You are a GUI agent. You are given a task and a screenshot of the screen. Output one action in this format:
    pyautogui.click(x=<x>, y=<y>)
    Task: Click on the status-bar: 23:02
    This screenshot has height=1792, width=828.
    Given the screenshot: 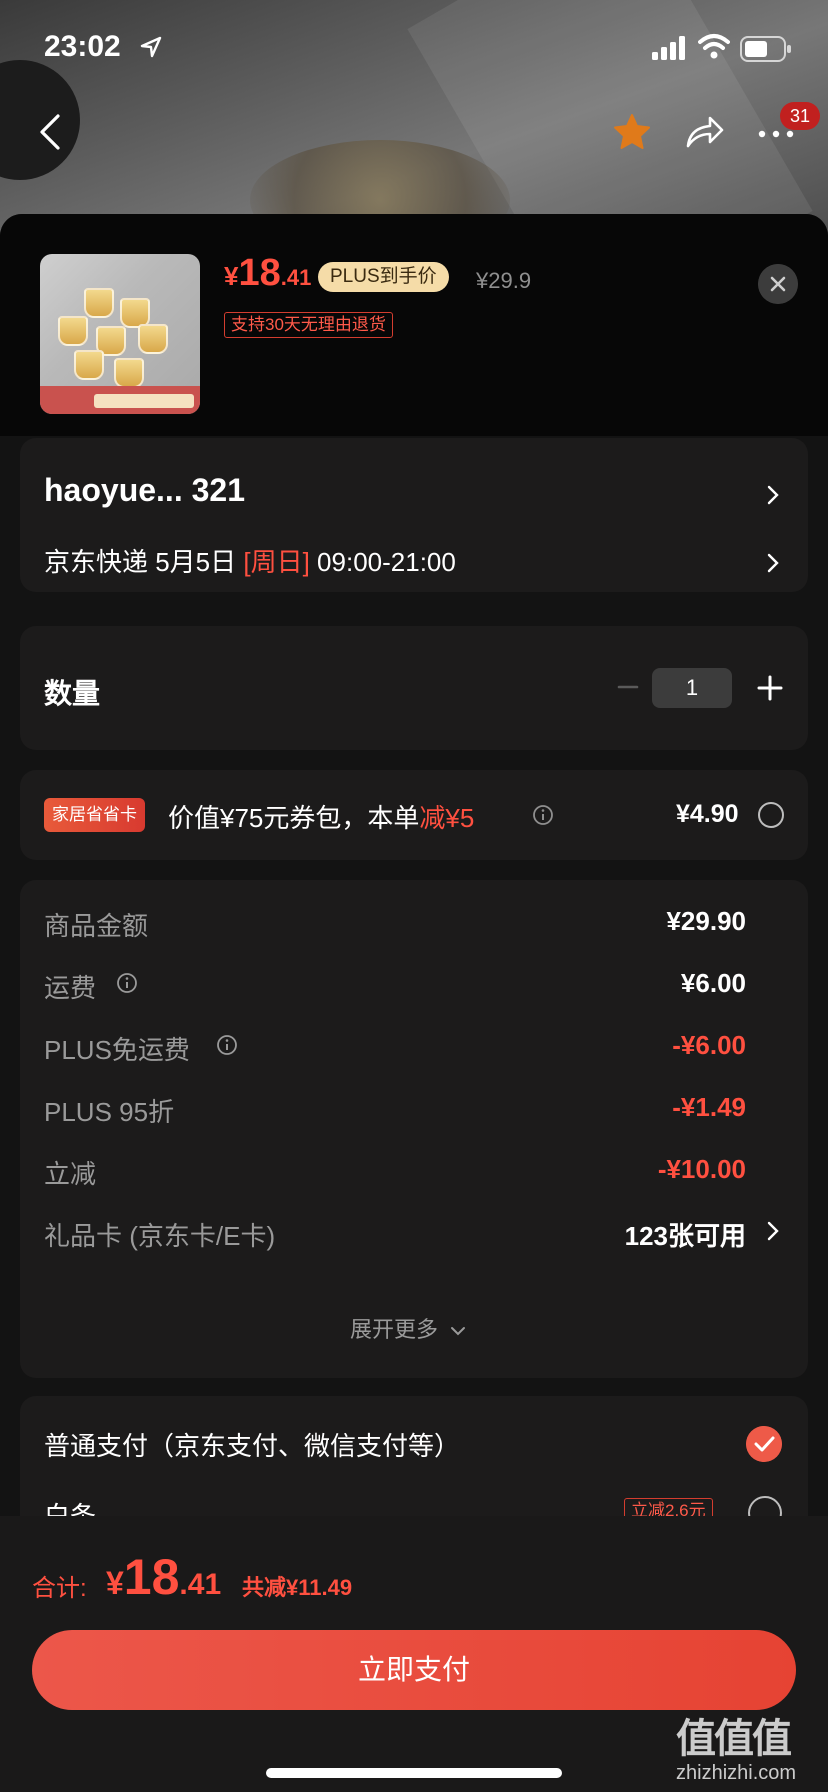 What is the action you would take?
    pyautogui.click(x=414, y=48)
    